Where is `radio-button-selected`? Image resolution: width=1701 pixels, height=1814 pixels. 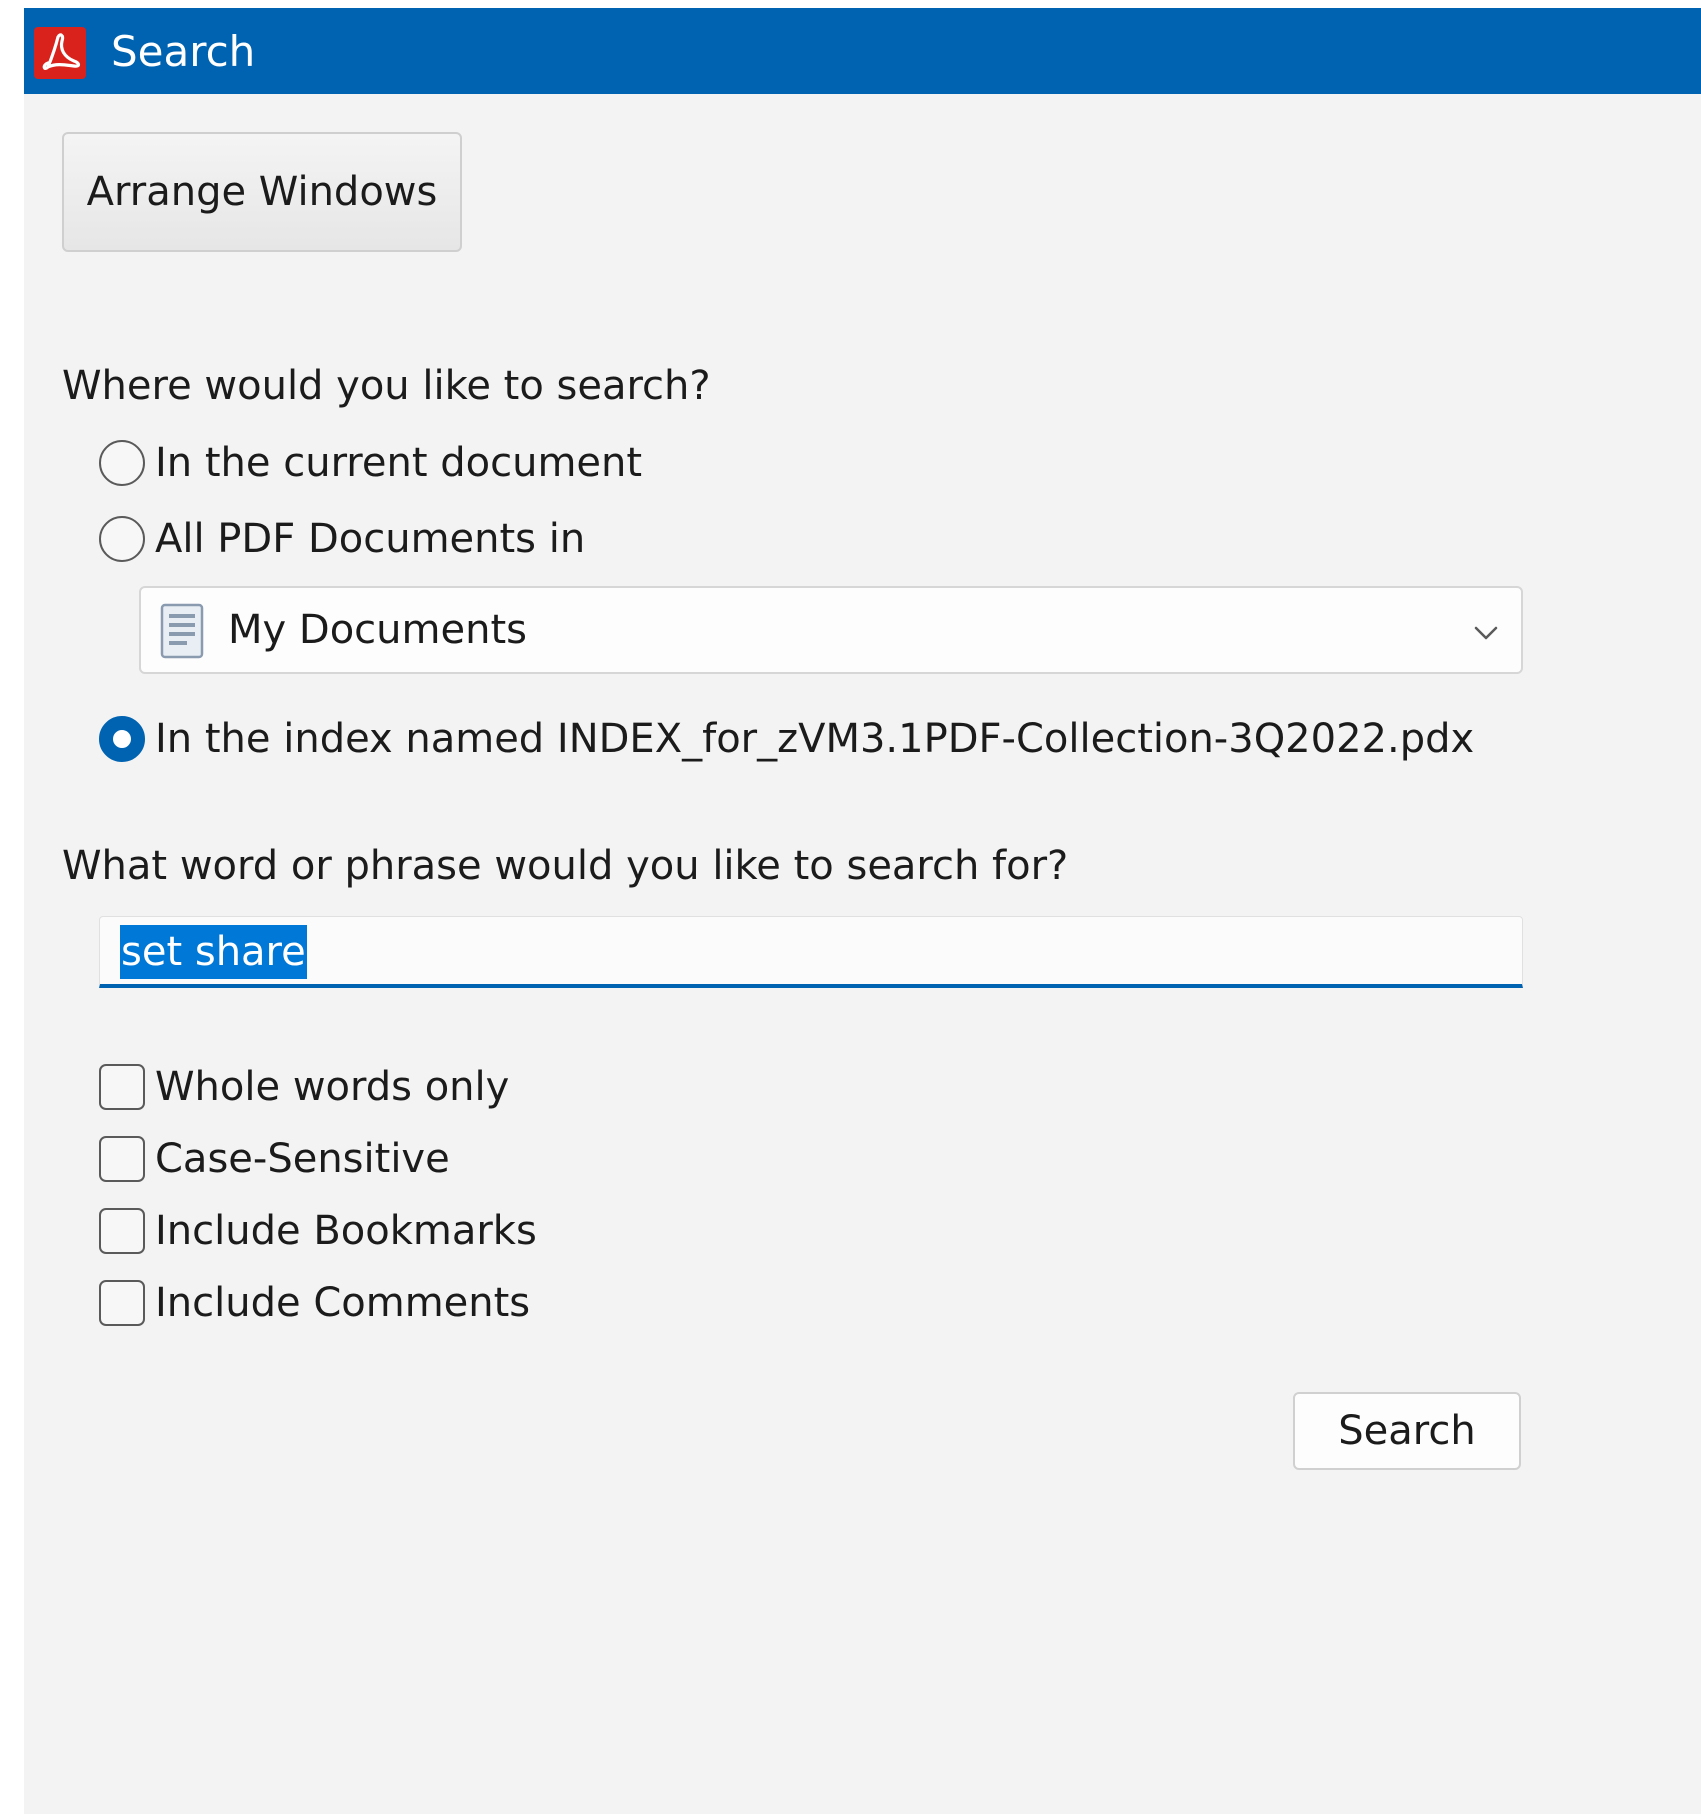
radio-button-selected is located at coordinates (122, 739).